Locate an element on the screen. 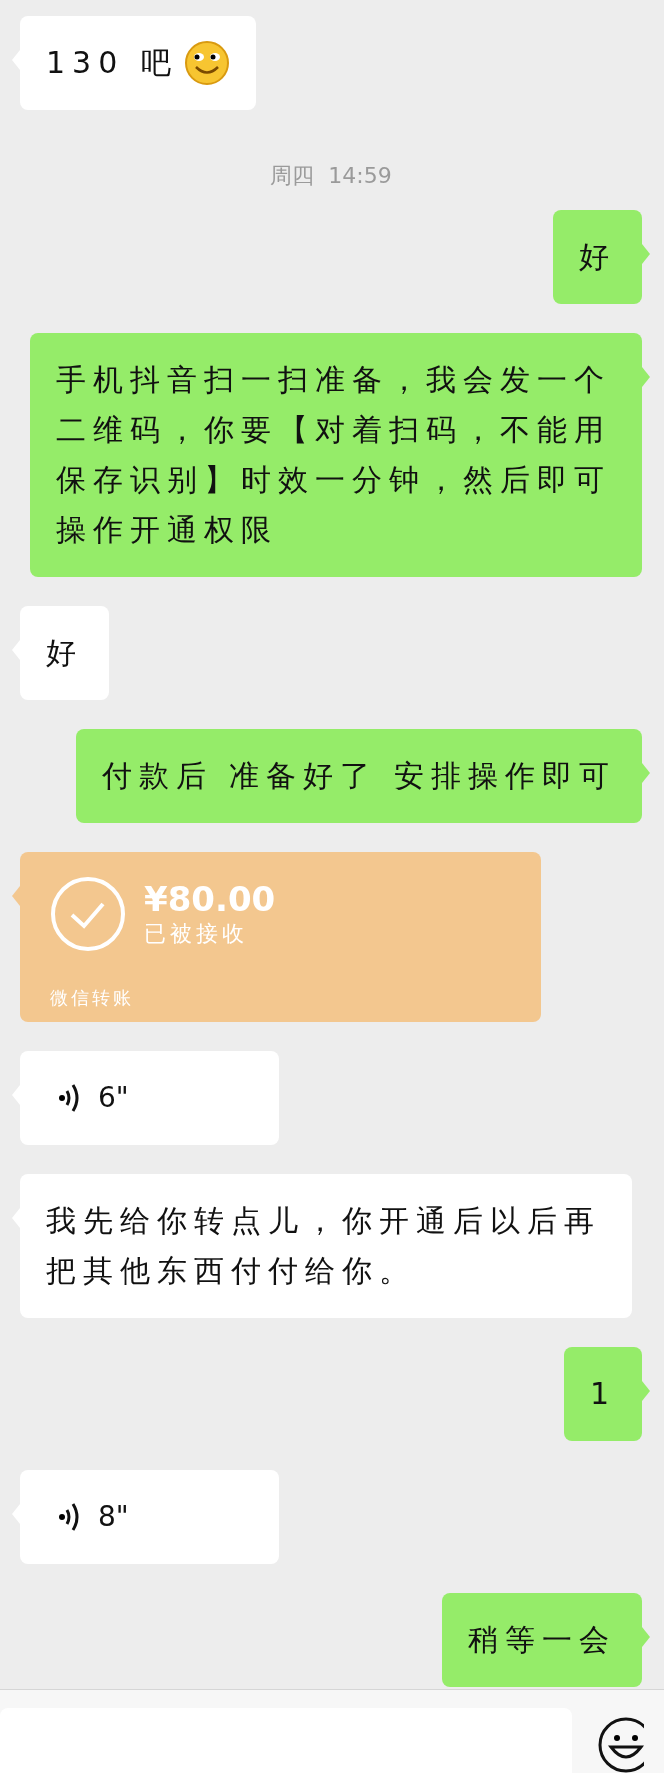 Image resolution: width=664 pixels, height=1773 pixels. bubble-tail is located at coordinates (16, 896).